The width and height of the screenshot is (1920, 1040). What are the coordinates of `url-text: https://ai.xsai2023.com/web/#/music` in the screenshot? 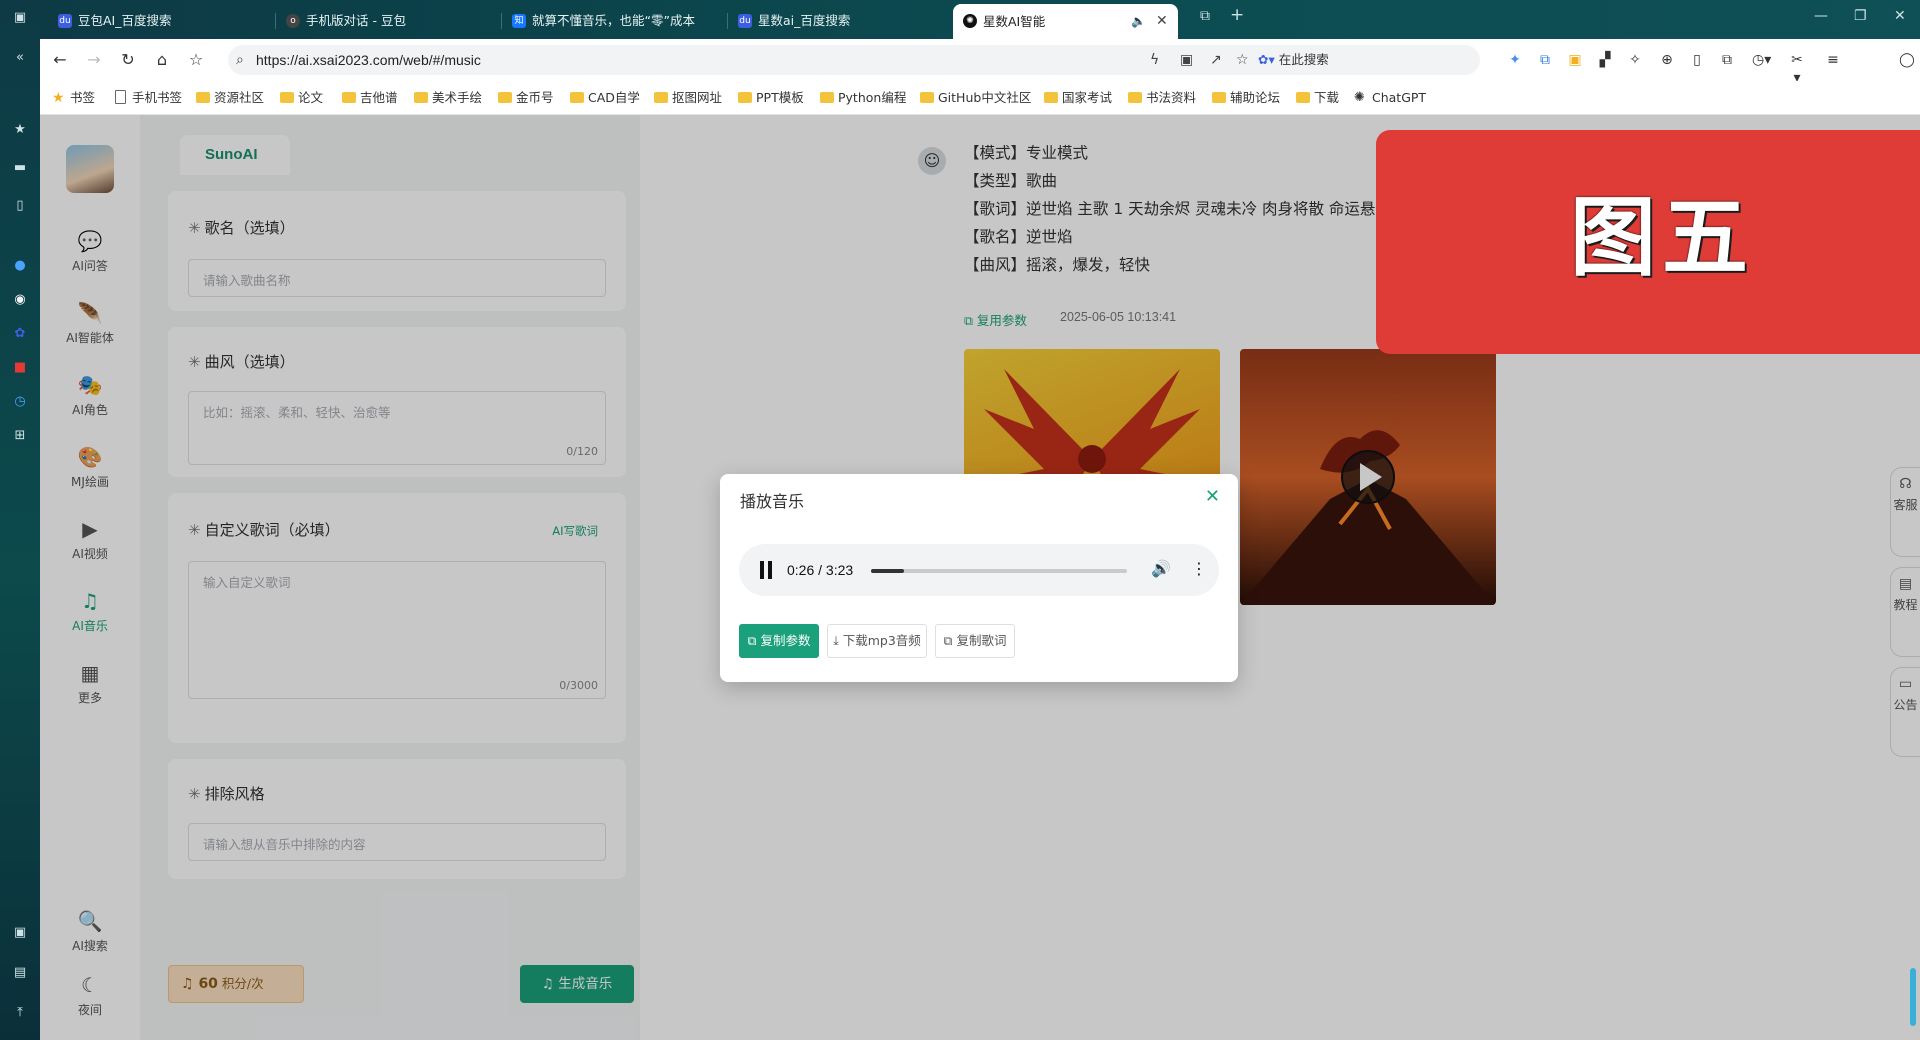 It's located at (368, 60).